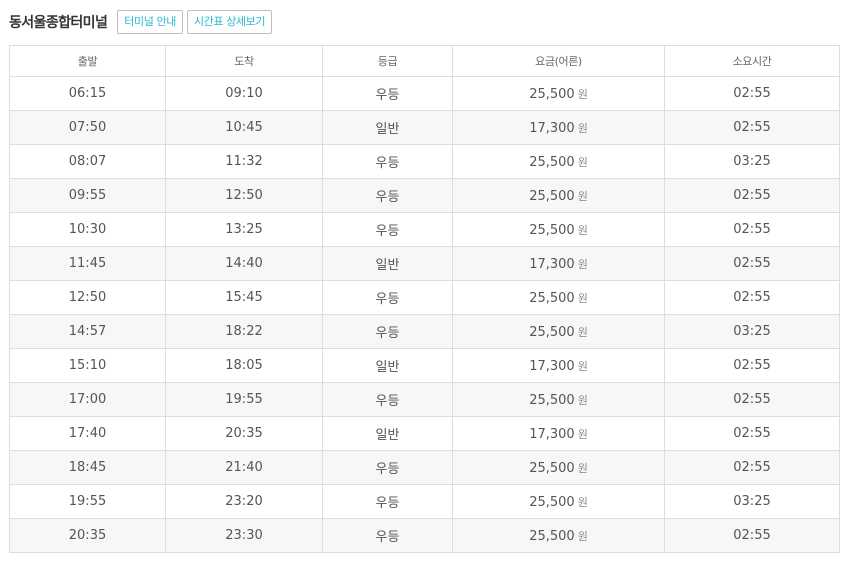  I want to click on table-row: 06:15 09:10 우등 25,500 원 02:55, so click(424, 93).